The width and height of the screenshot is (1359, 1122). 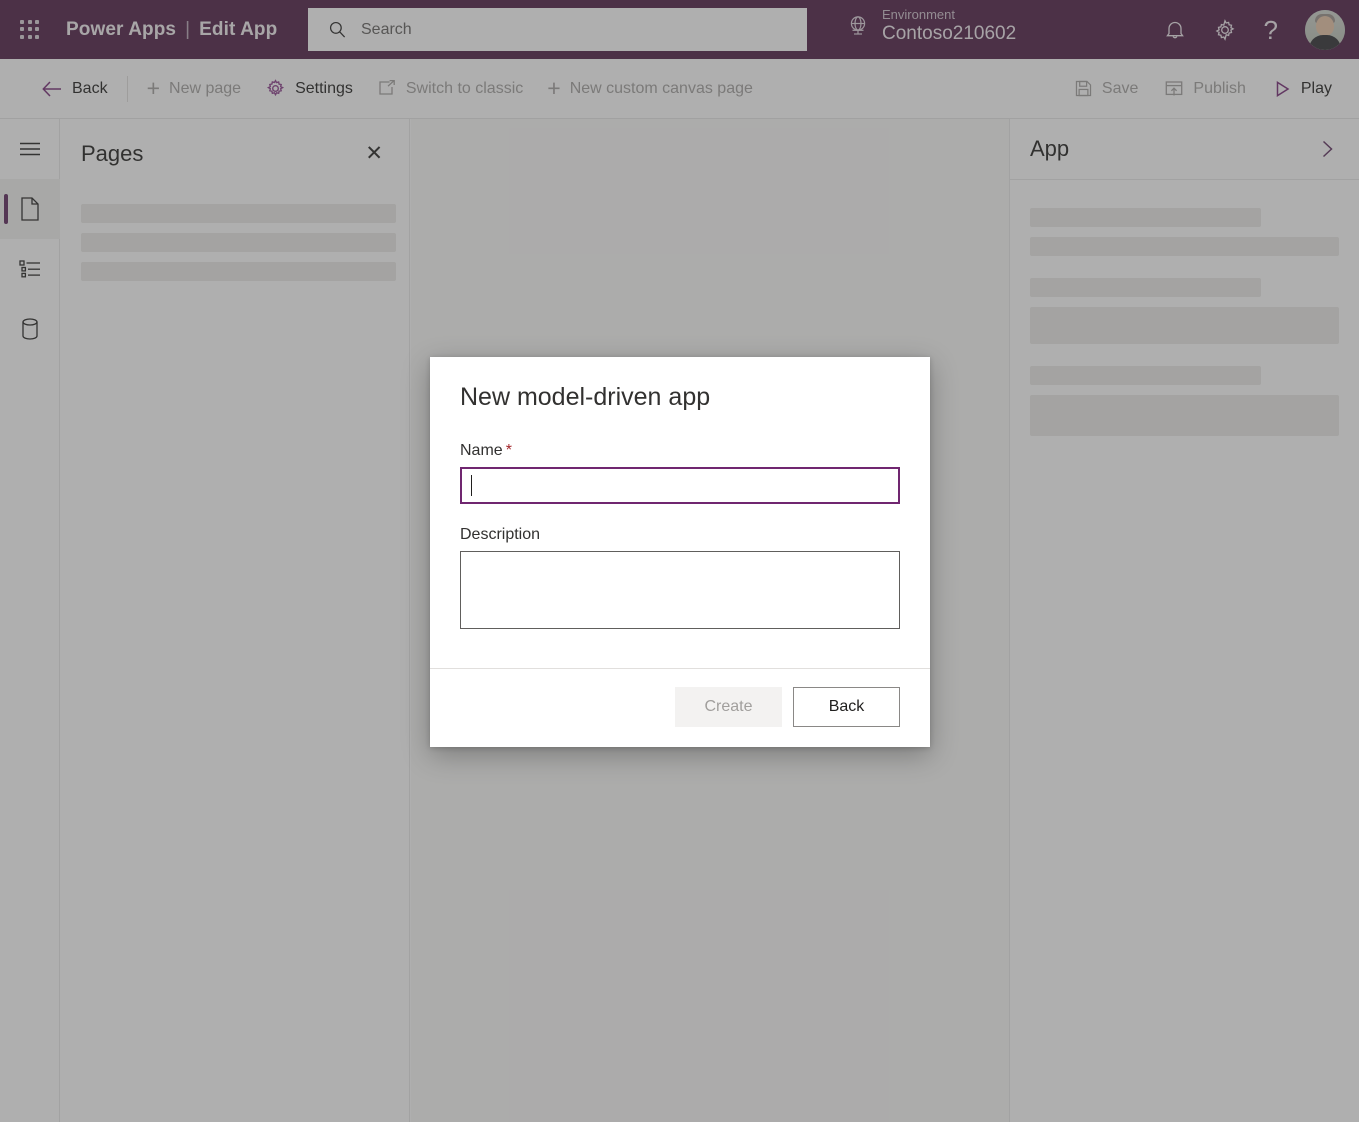 What do you see at coordinates (680, 512) in the screenshot?
I see `dialog-body: New model-driven app Name * Description` at bounding box center [680, 512].